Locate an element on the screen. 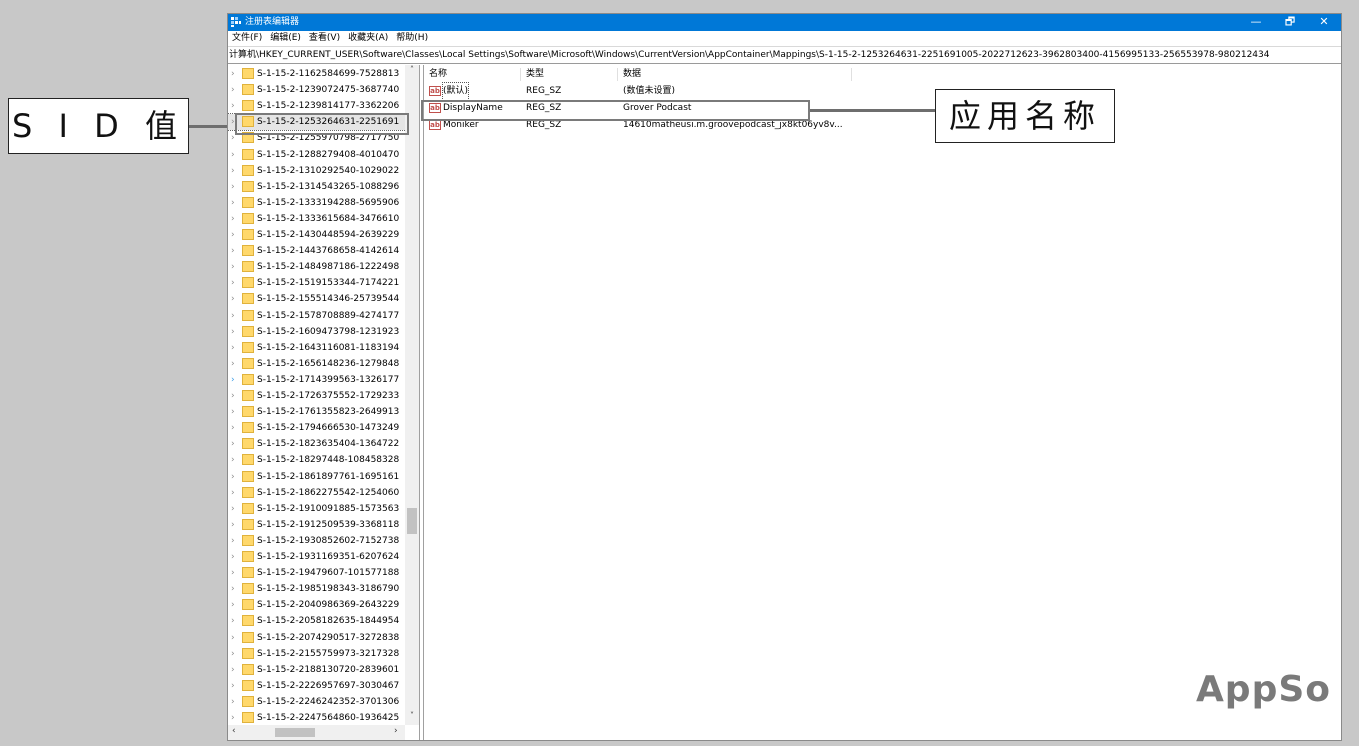  tree-item: › S-1-15-2-1643116081-1183194 is located at coordinates (317, 348).